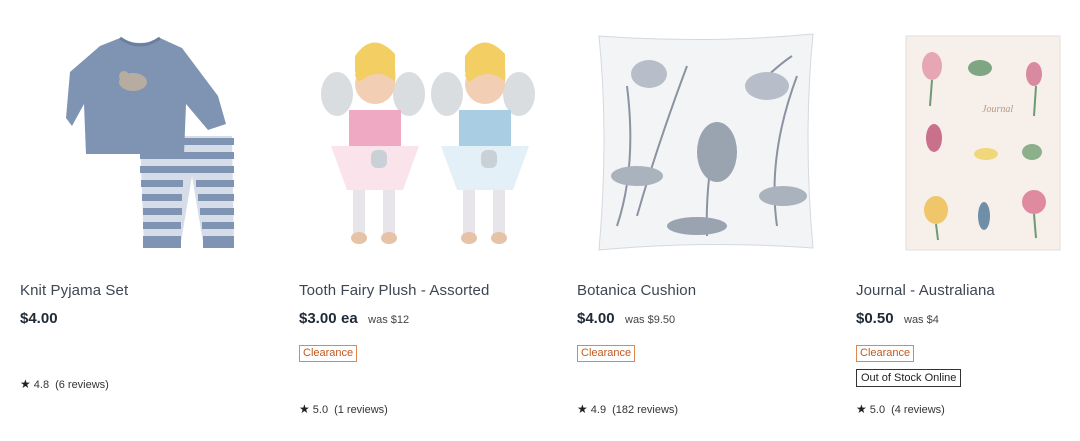 This screenshot has width=1080, height=441. Describe the element at coordinates (921, 320) in the screenshot. I see `was-price: was $4` at that location.